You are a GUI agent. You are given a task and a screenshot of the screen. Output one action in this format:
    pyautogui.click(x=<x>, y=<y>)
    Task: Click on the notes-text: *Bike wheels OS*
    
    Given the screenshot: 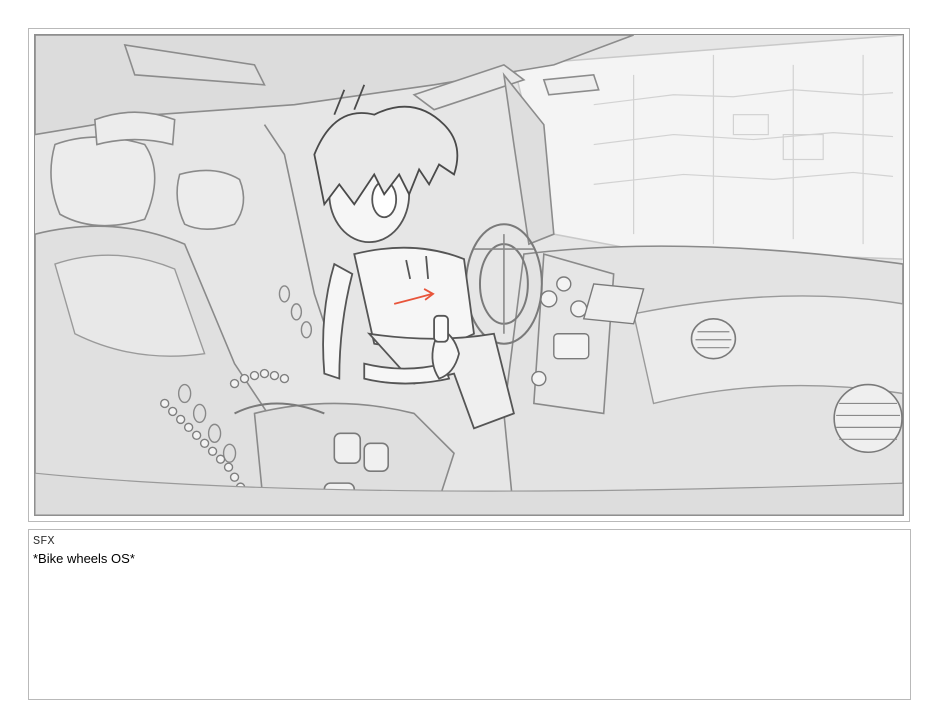 What is the action you would take?
    pyautogui.click(x=84, y=558)
    